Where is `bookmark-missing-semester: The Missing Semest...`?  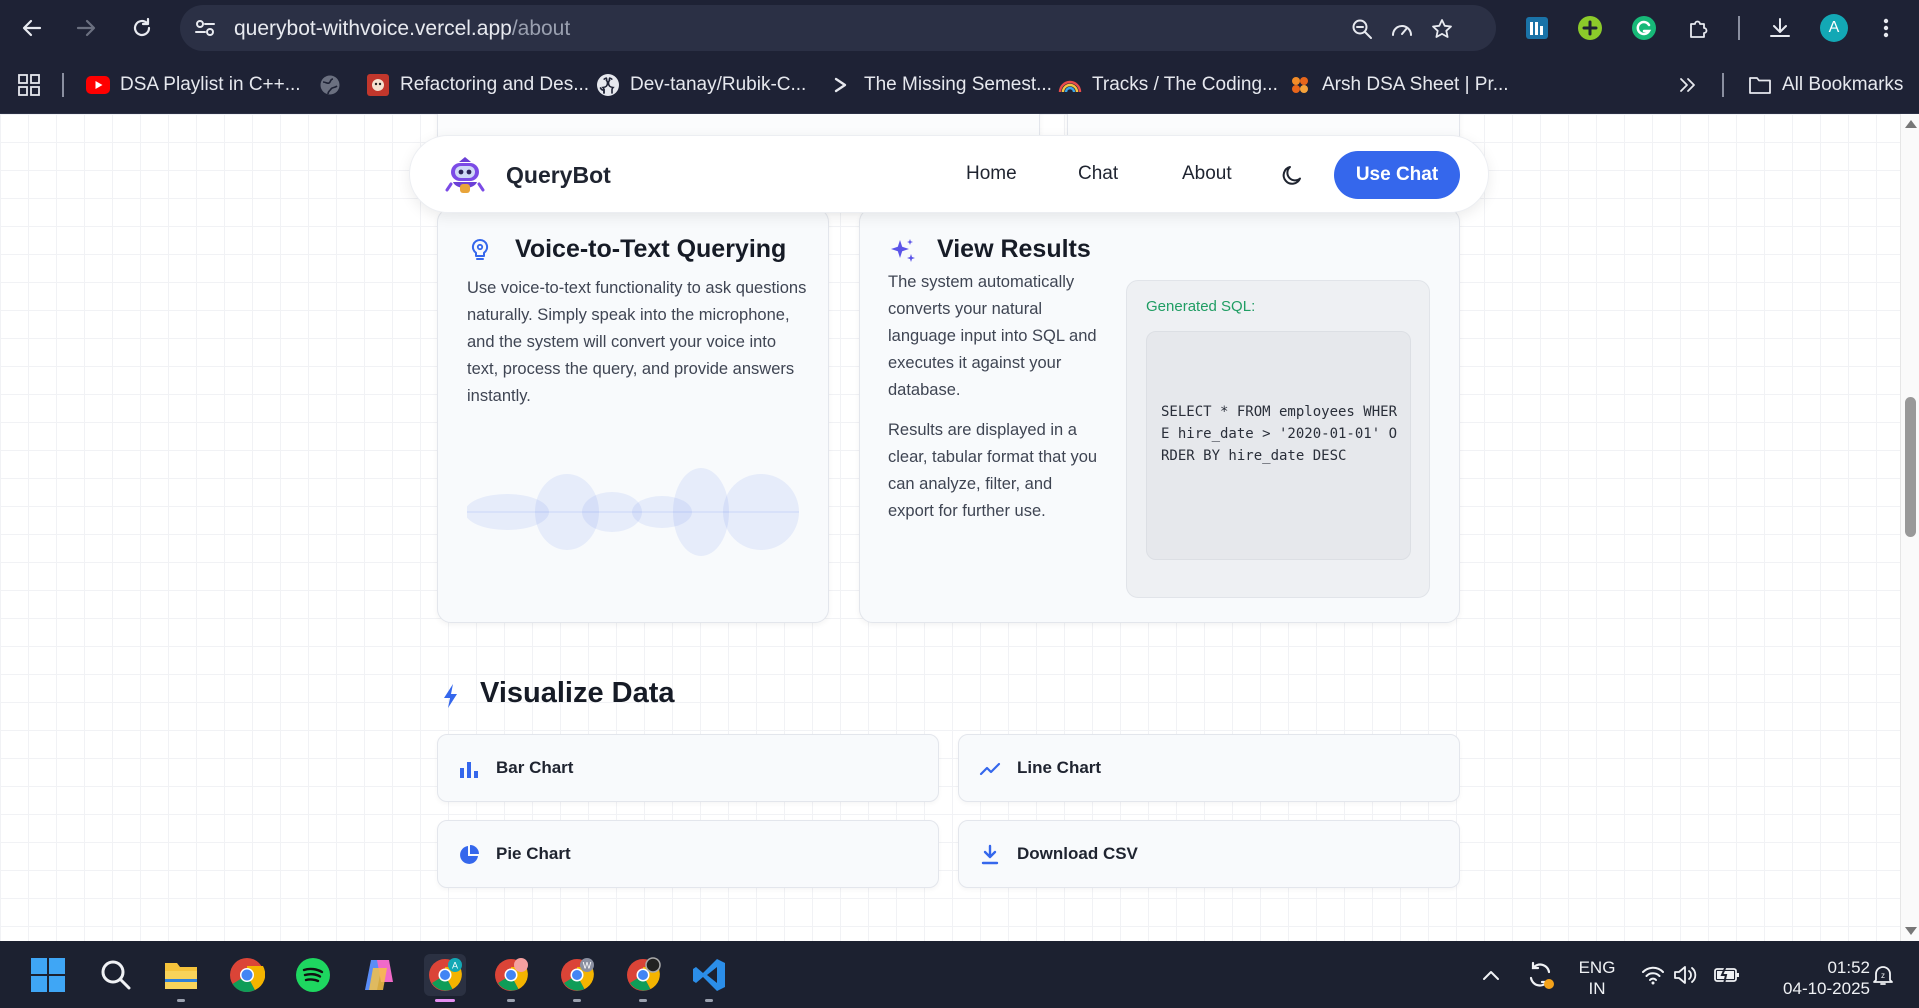 bookmark-missing-semester: The Missing Semest... is located at coordinates (941, 85).